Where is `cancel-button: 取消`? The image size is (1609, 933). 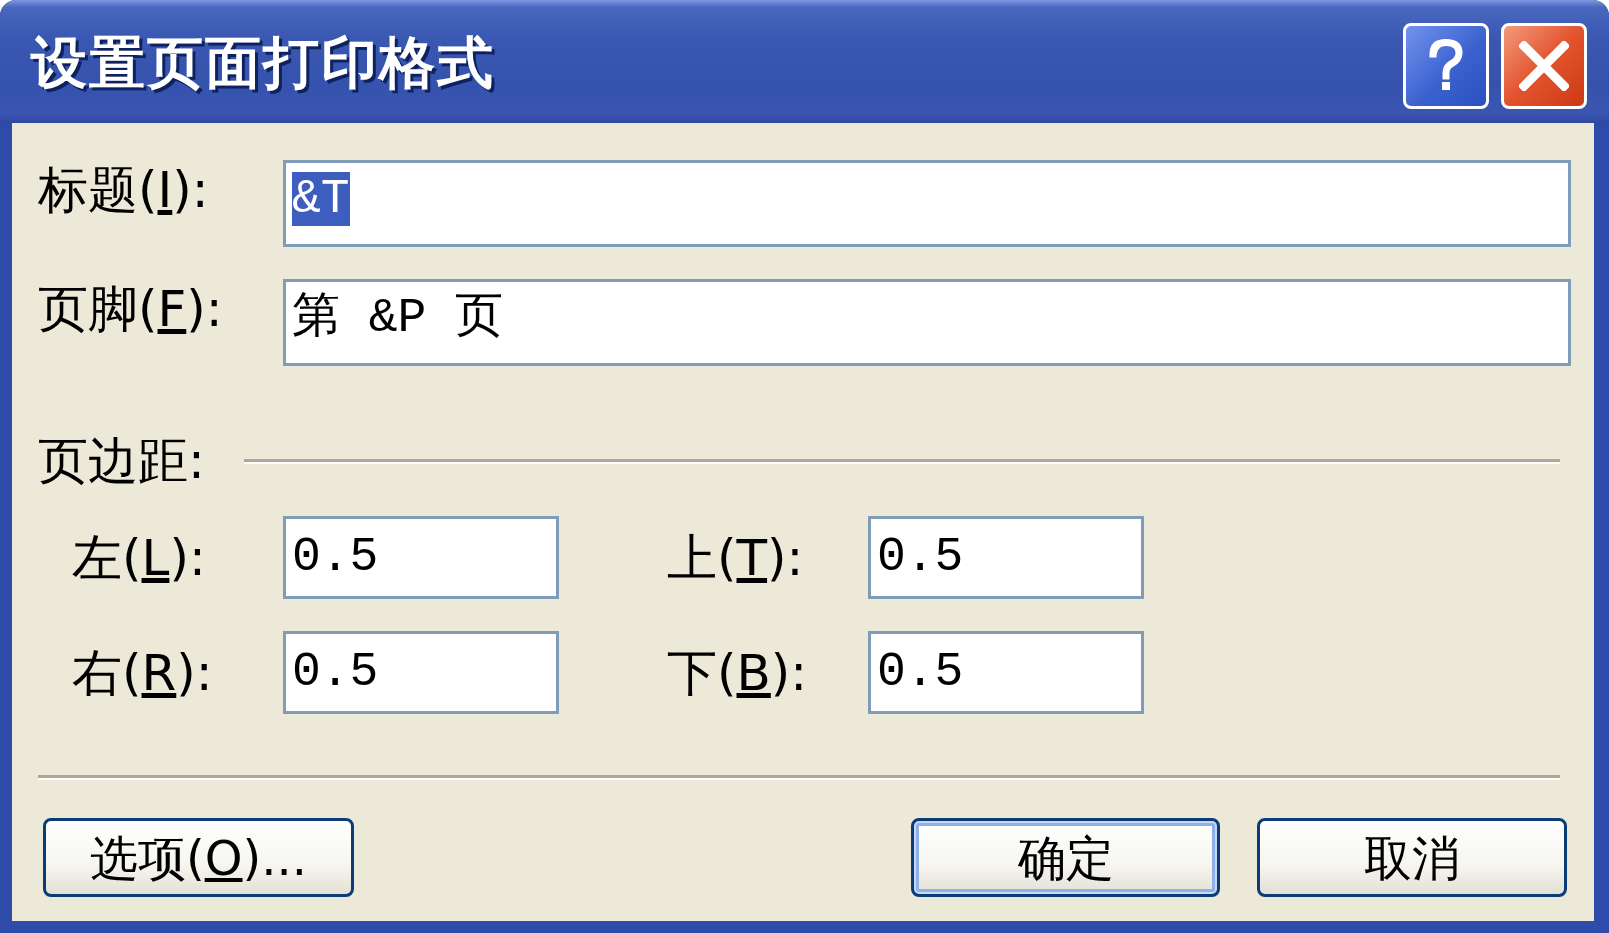 cancel-button: 取消 is located at coordinates (1412, 857).